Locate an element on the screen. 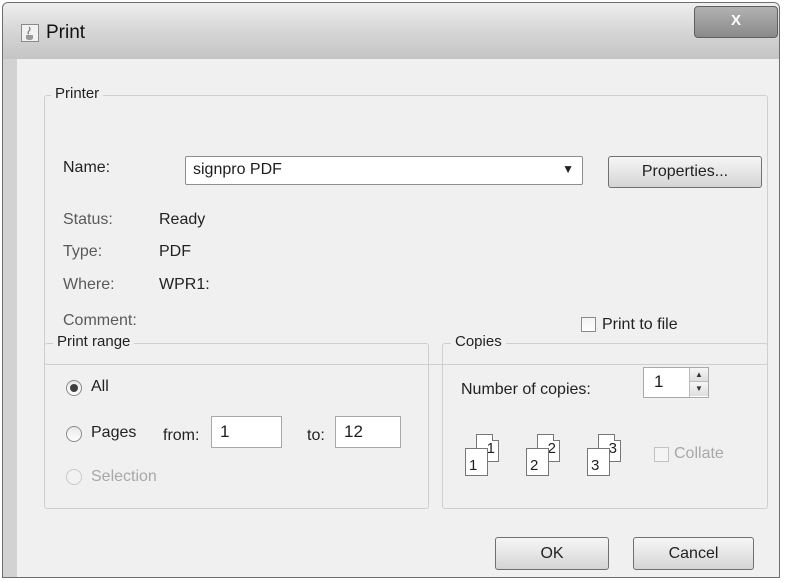 This screenshot has width=787, height=582. collate-checkbox is located at coordinates (661, 454).